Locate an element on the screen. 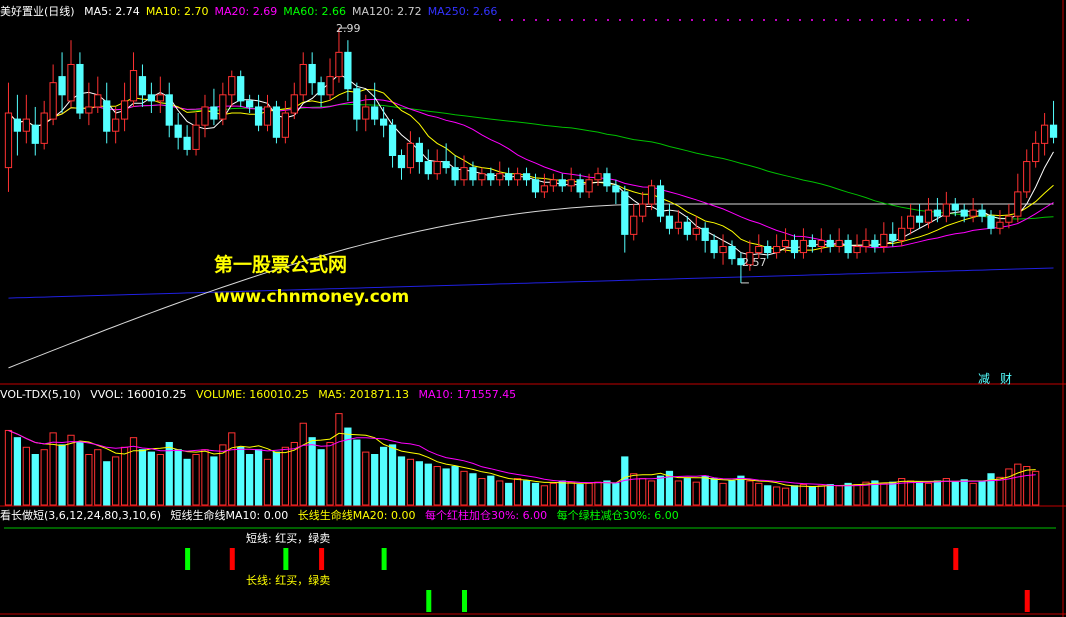 This screenshot has height=617, width=1066. ma-legend-item: MA20: 2.69 is located at coordinates (246, 11).